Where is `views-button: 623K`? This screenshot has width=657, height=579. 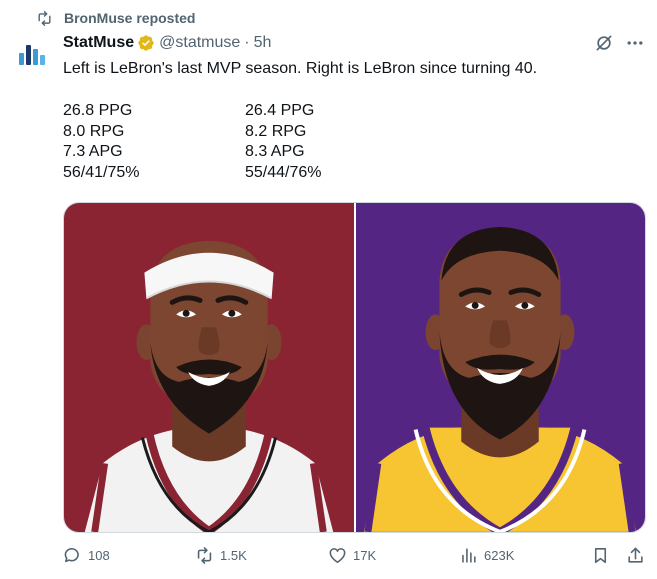
views-button: 623K is located at coordinates (486, 555).